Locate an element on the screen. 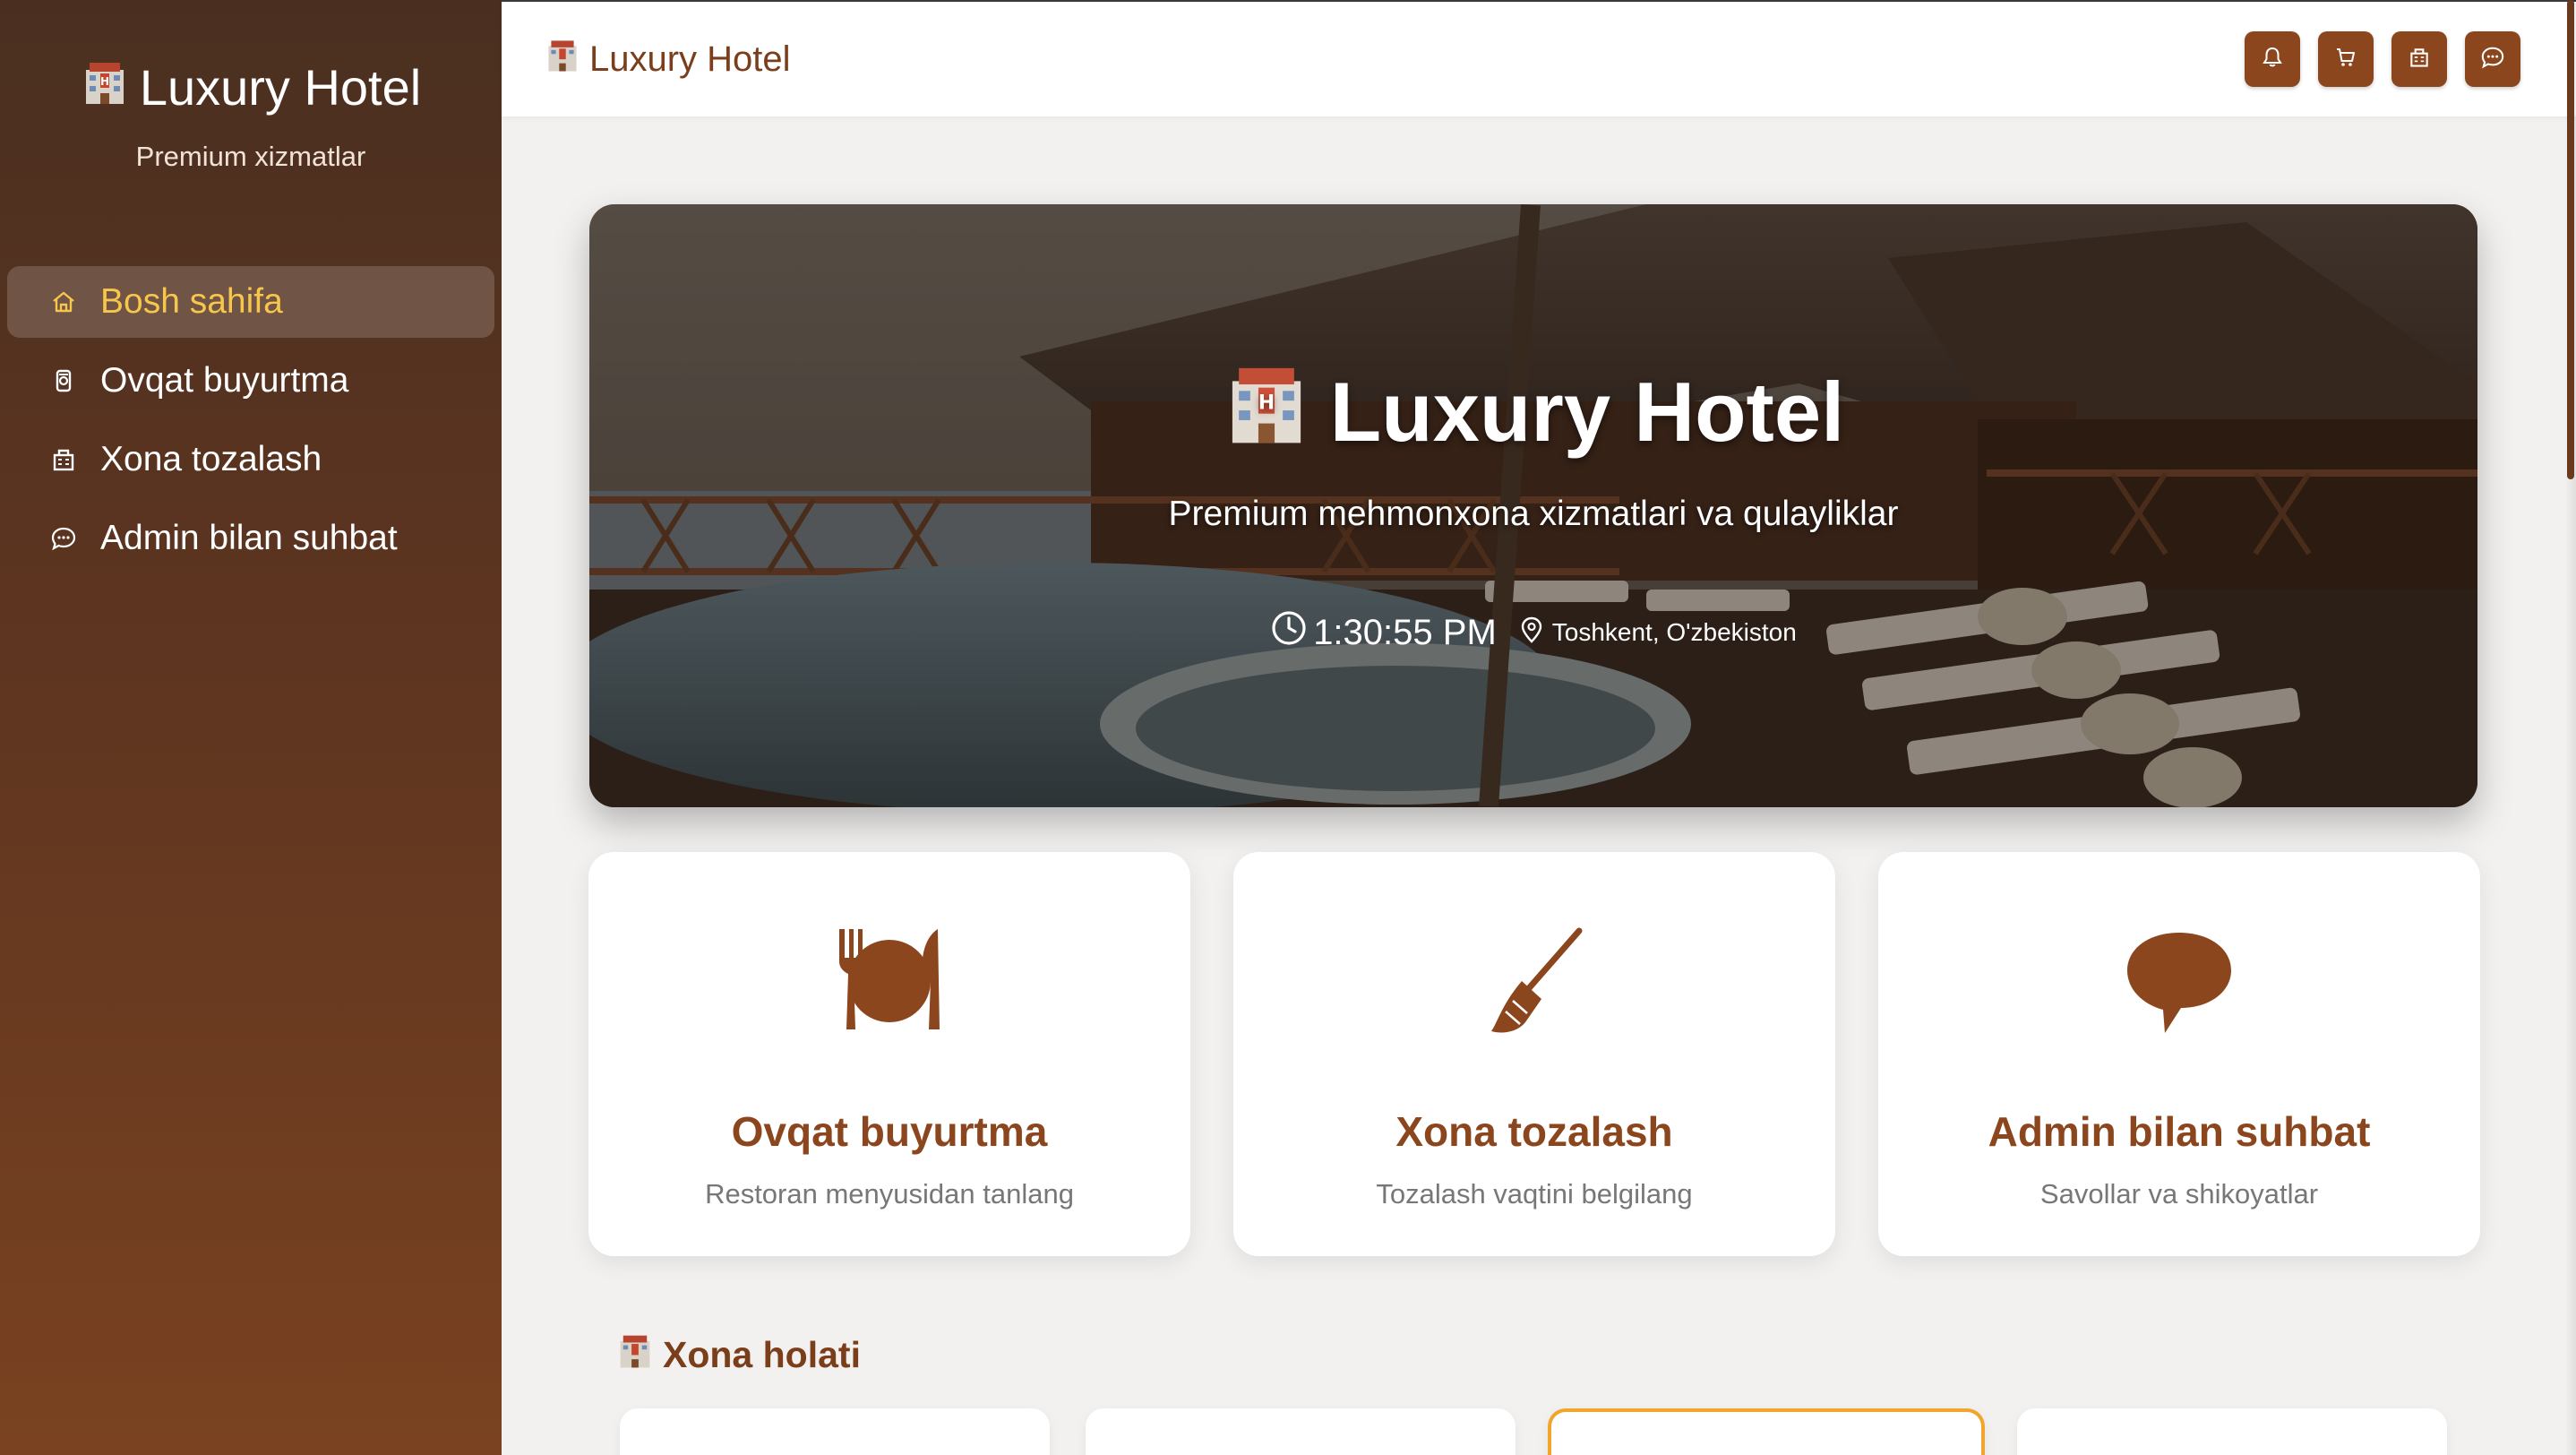  hero-time: 1:30:55 PM is located at coordinates (1383, 633).